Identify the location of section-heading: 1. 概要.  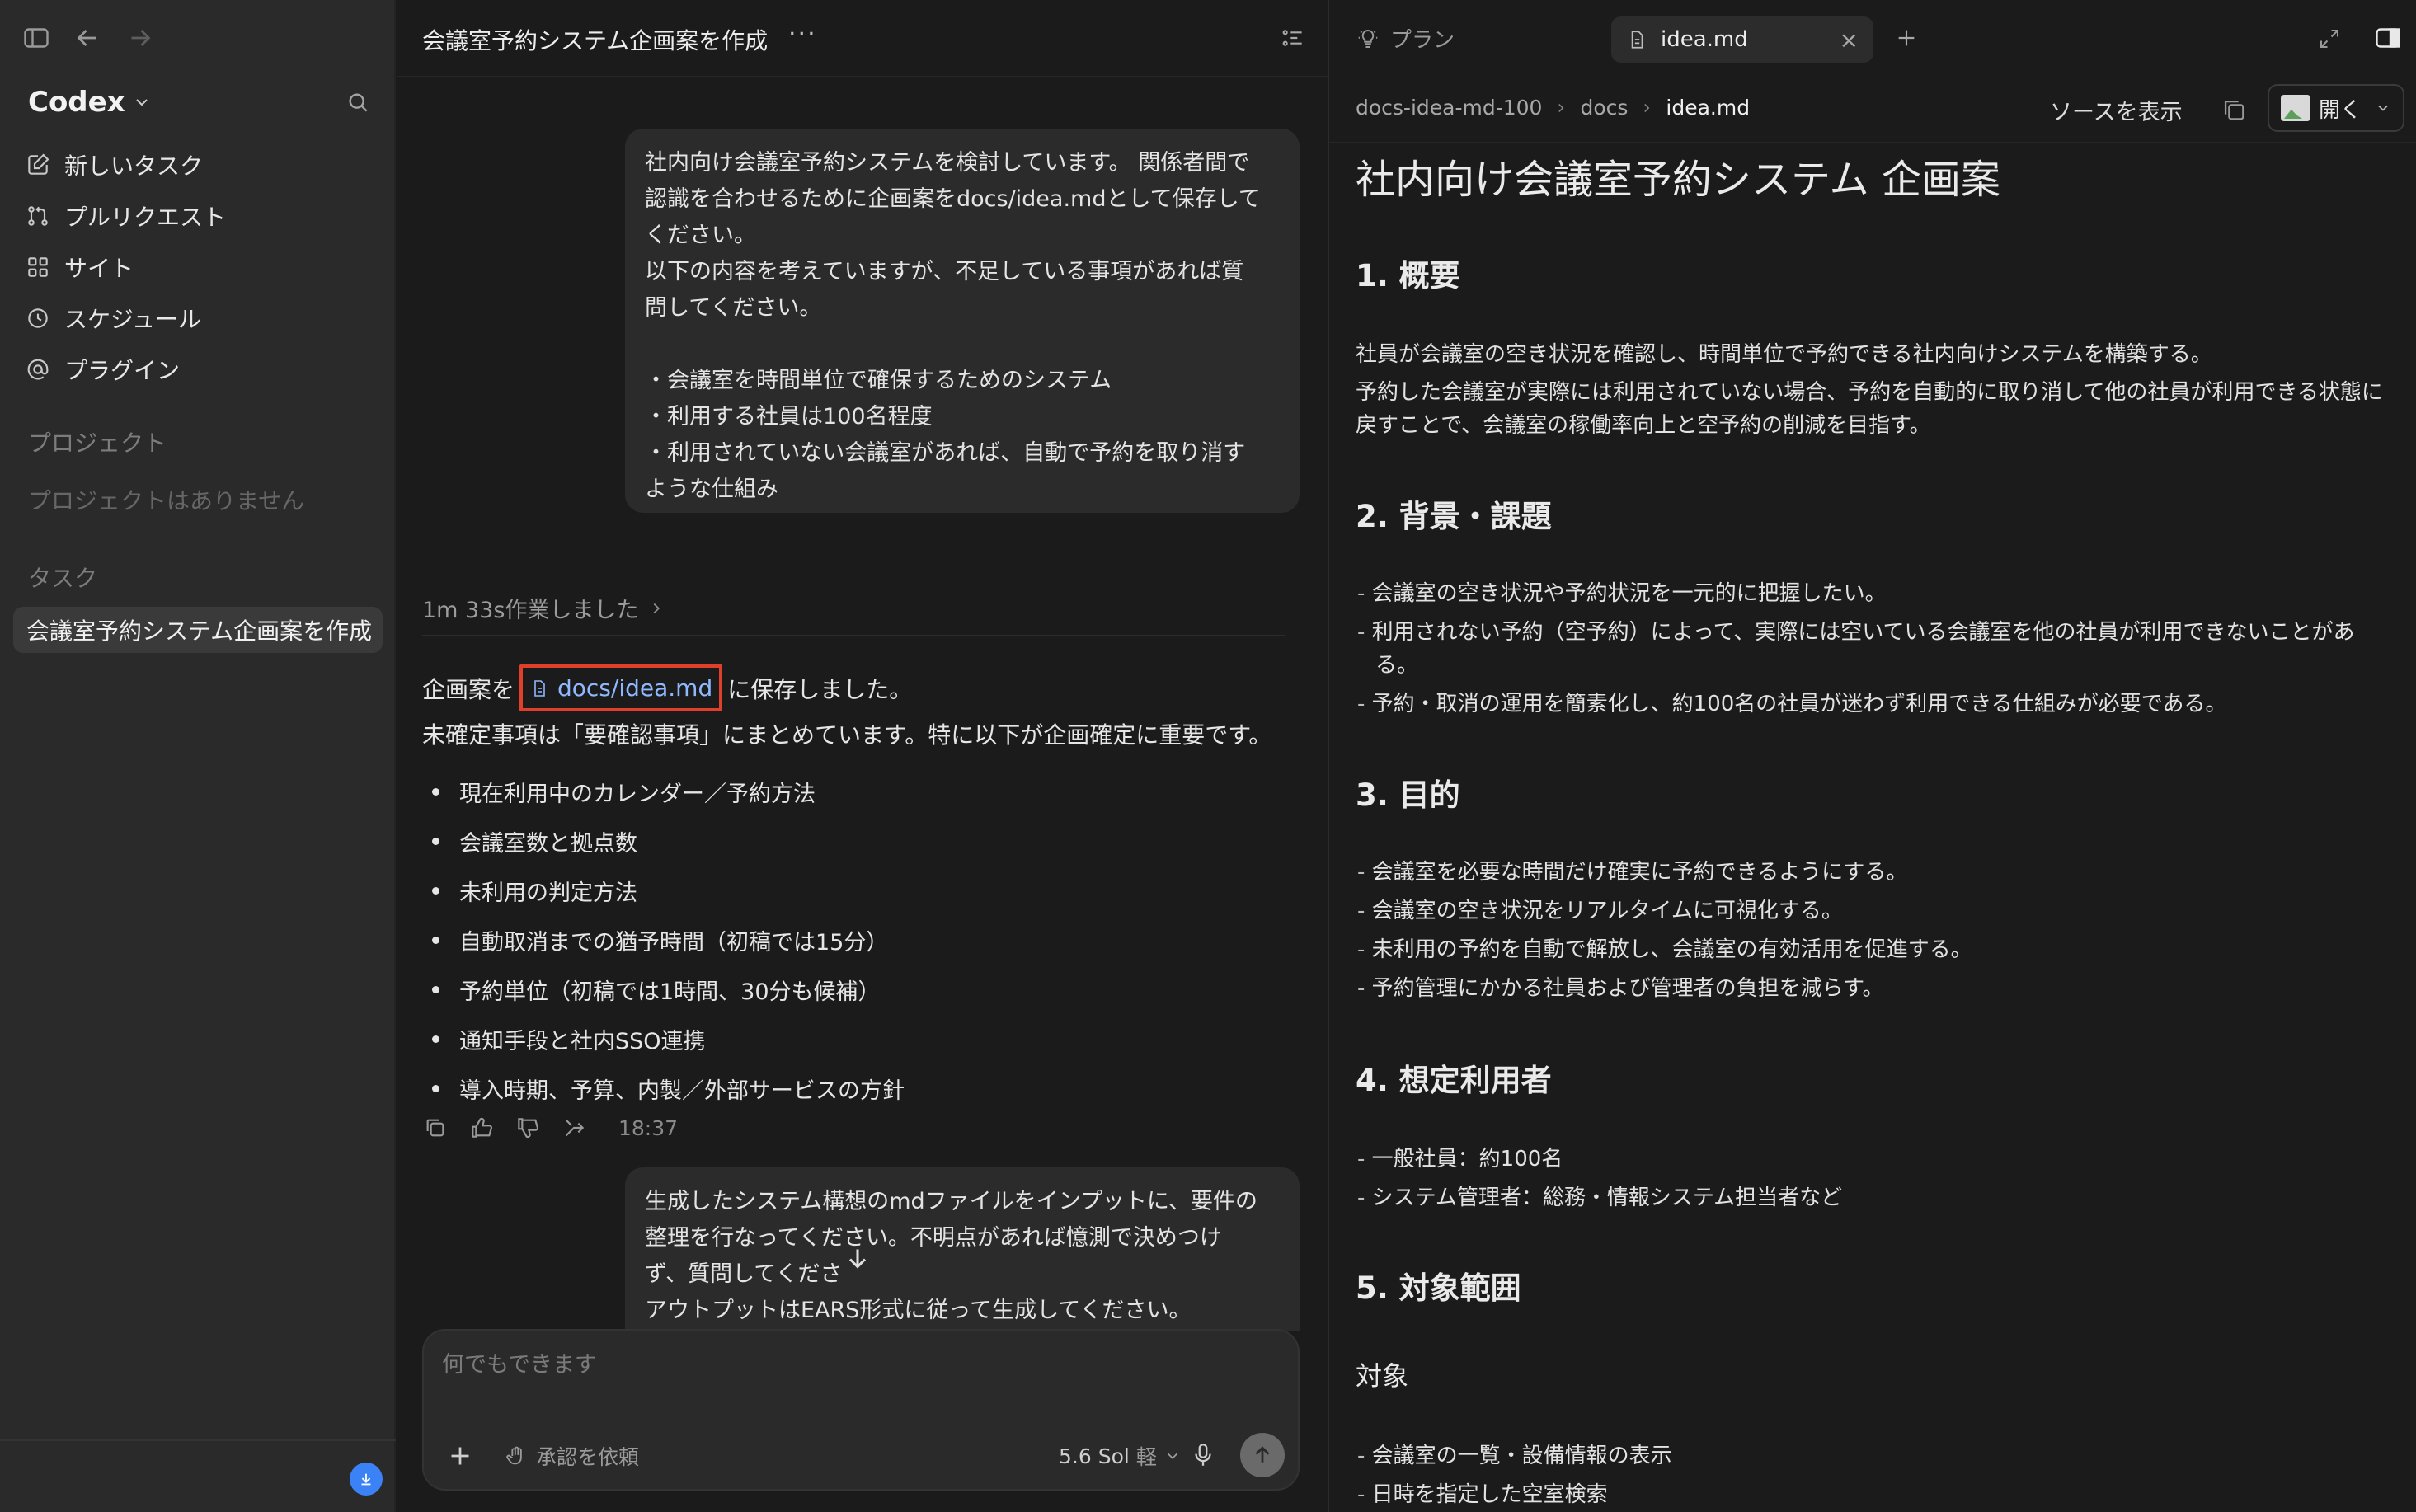
(1408, 275).